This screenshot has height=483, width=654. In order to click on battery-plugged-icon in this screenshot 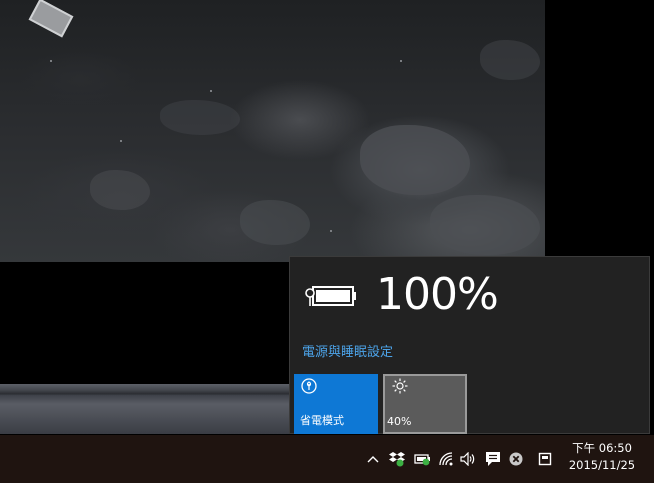, I will do `click(330, 296)`.